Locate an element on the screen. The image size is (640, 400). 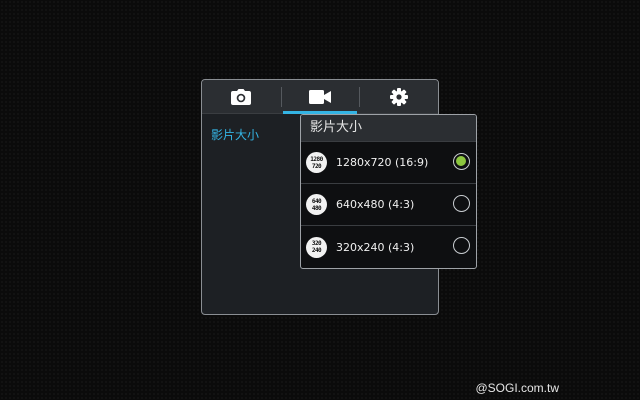
dropdown-title: 影片大小 is located at coordinates (388, 128).